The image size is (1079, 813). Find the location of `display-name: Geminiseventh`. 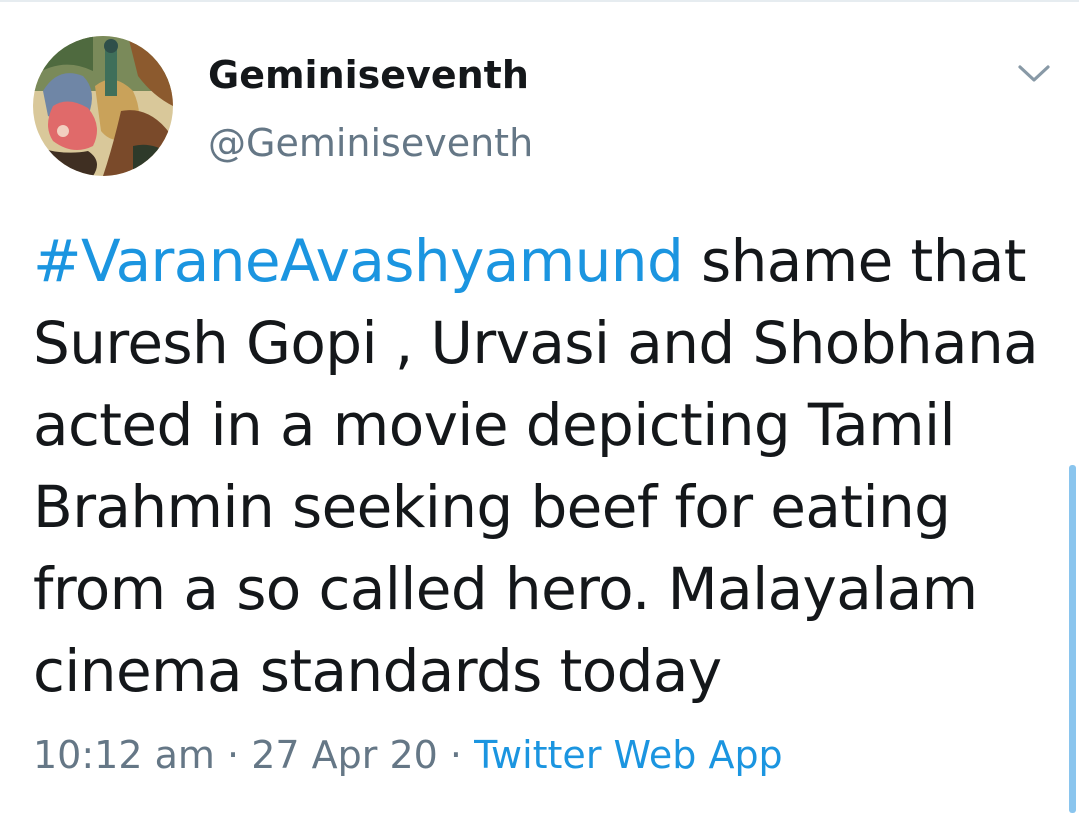

display-name: Geminiseventh is located at coordinates (368, 75).